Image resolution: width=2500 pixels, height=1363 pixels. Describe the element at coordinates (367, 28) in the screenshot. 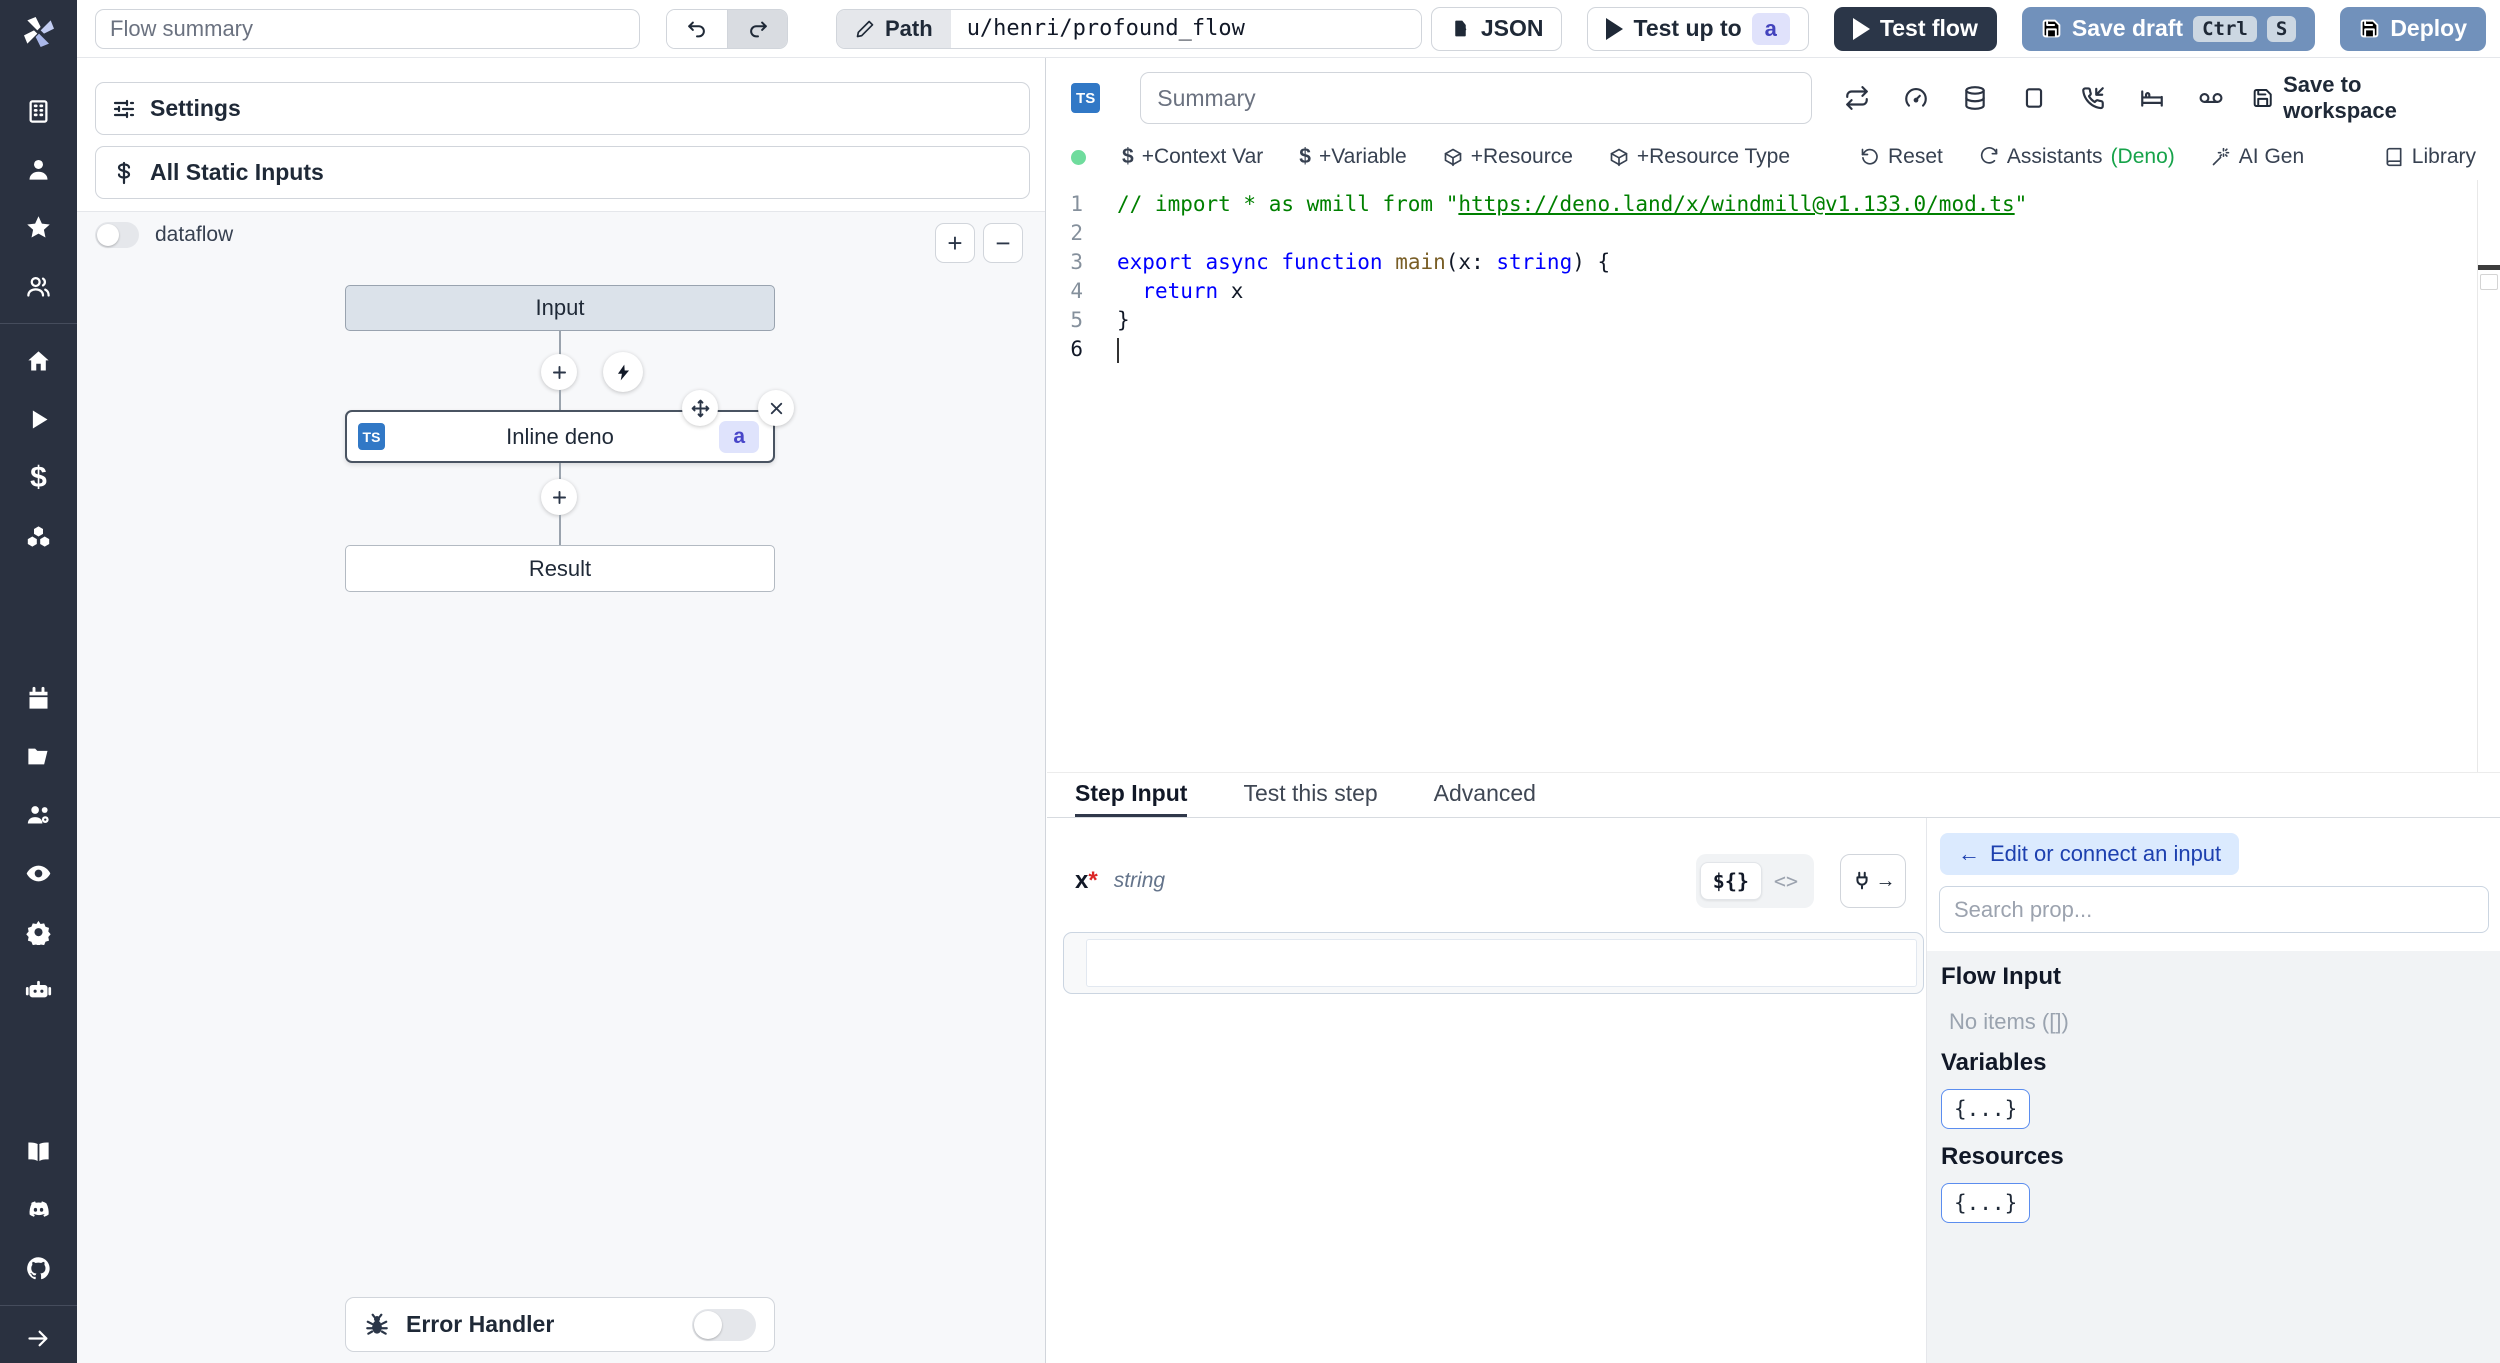

I see `flow-summary-input` at that location.